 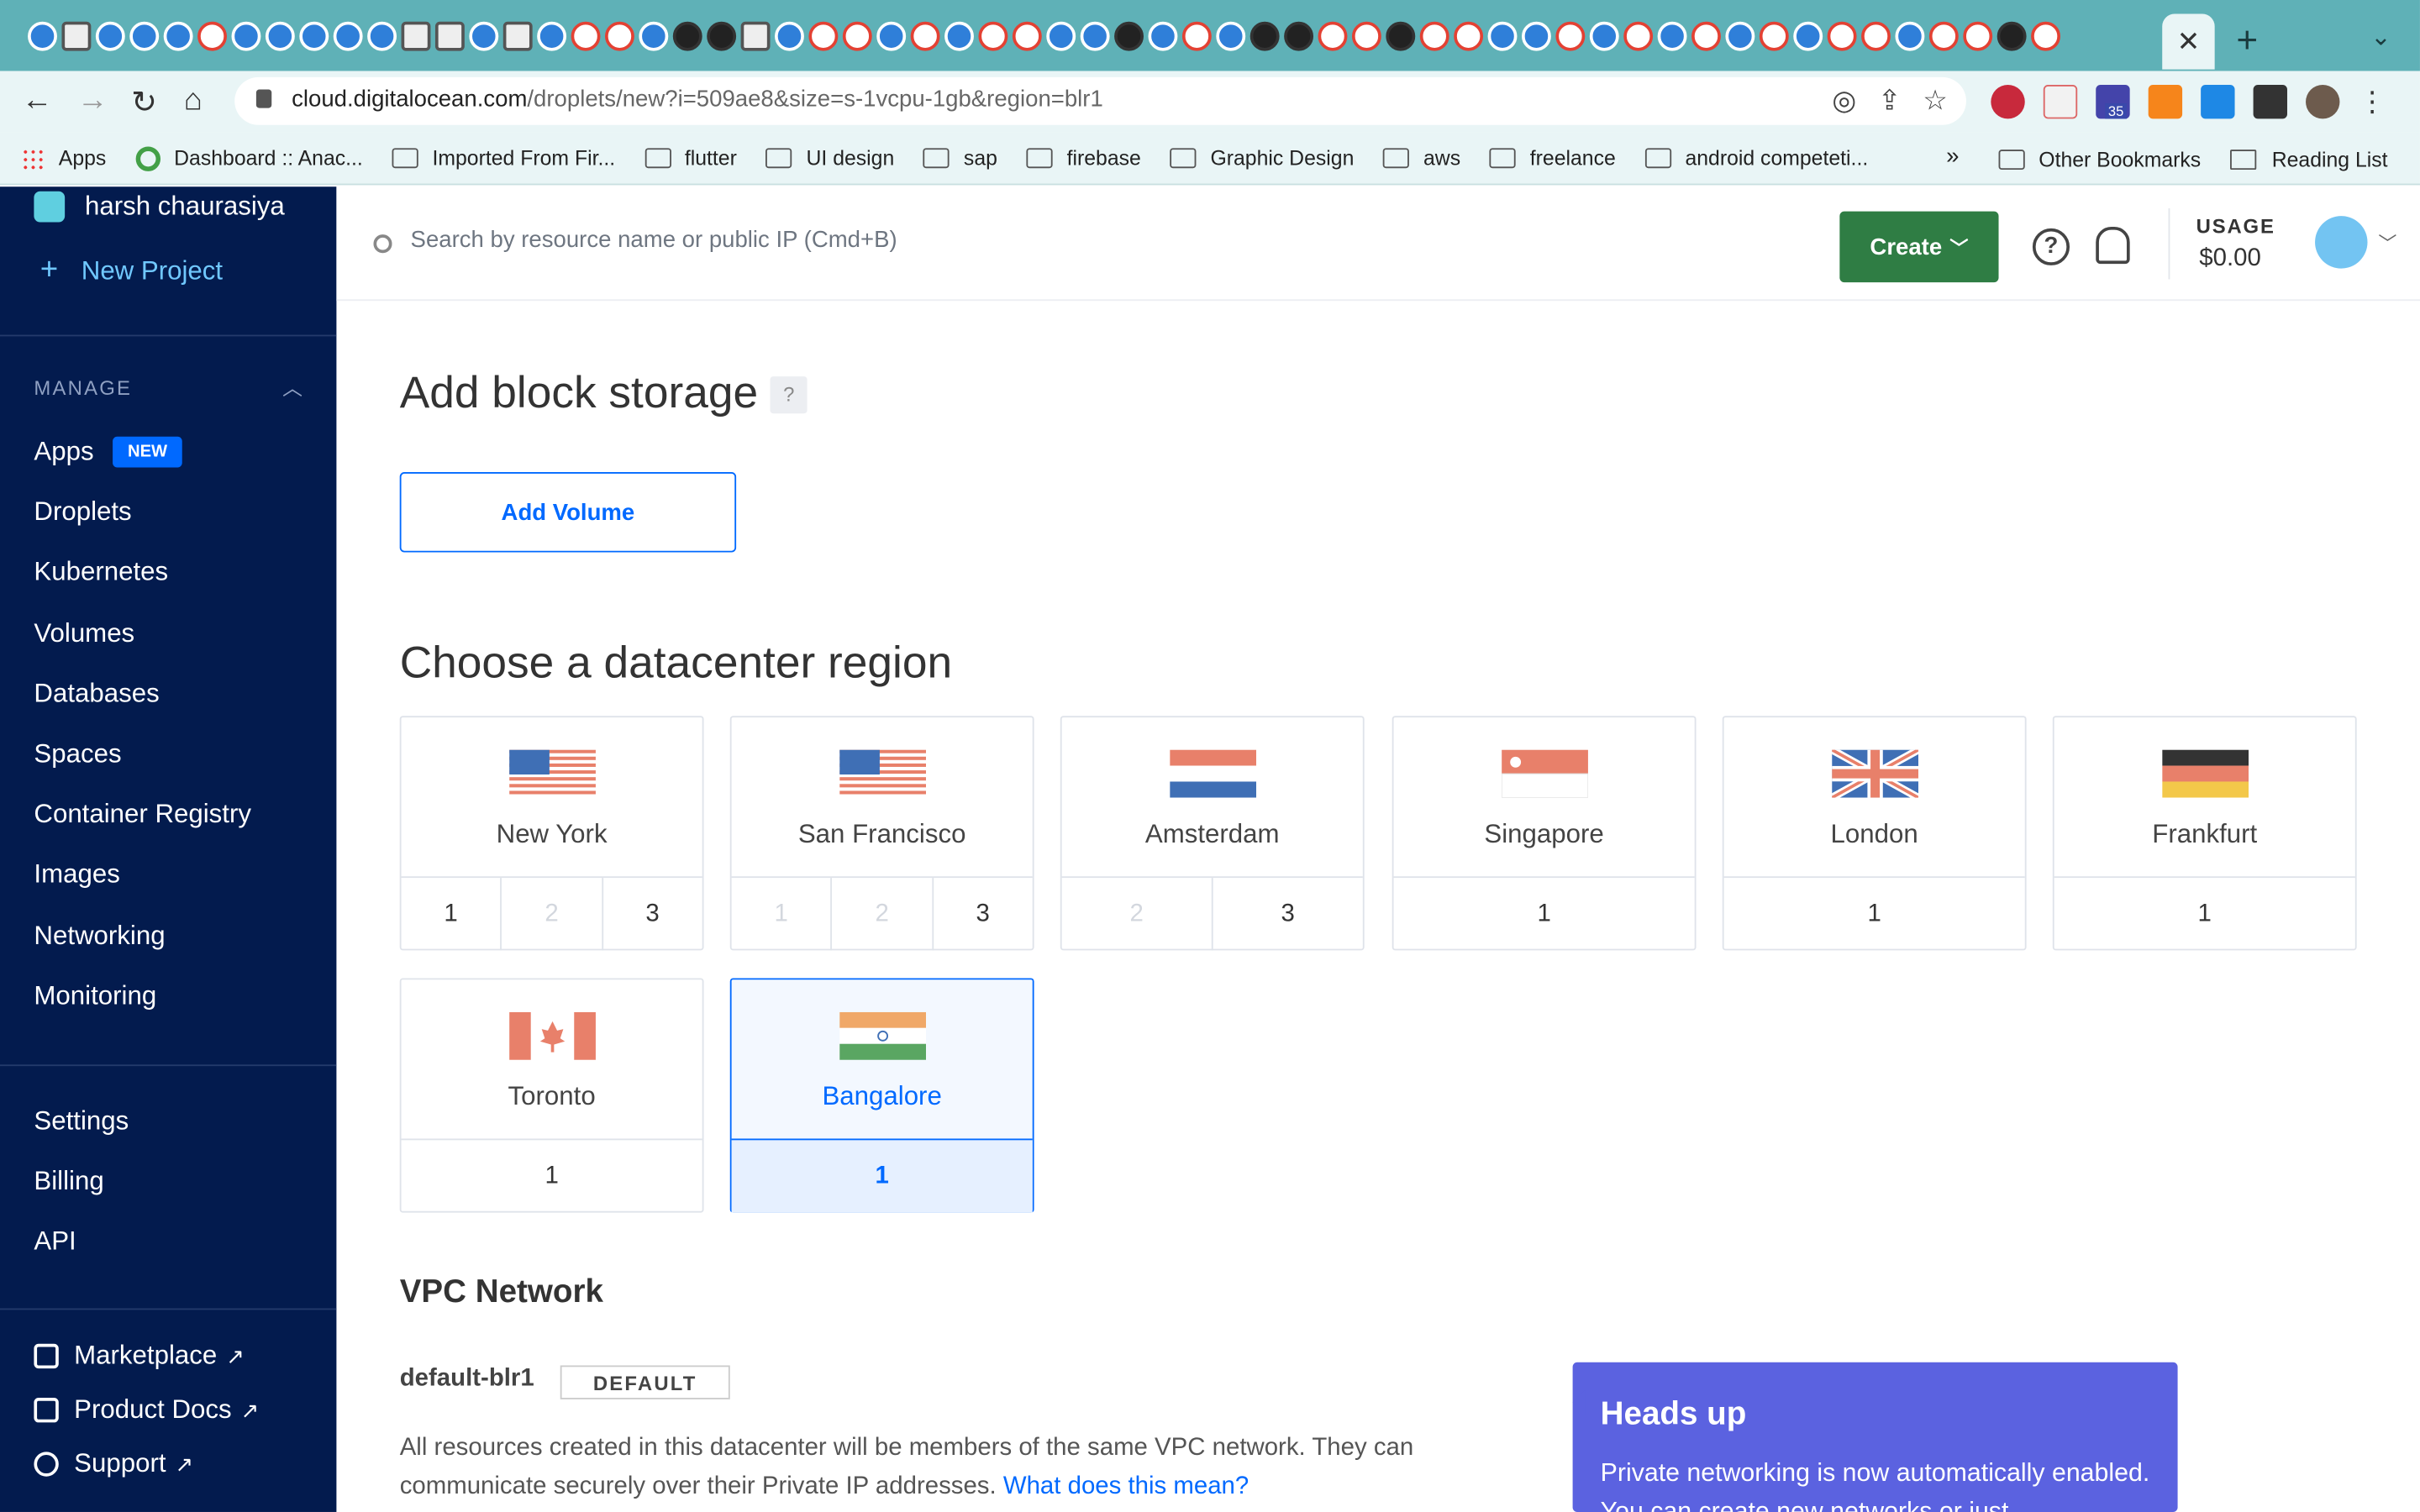 I want to click on region-card-bangalore: Bangalore 1, so click(x=881, y=1095).